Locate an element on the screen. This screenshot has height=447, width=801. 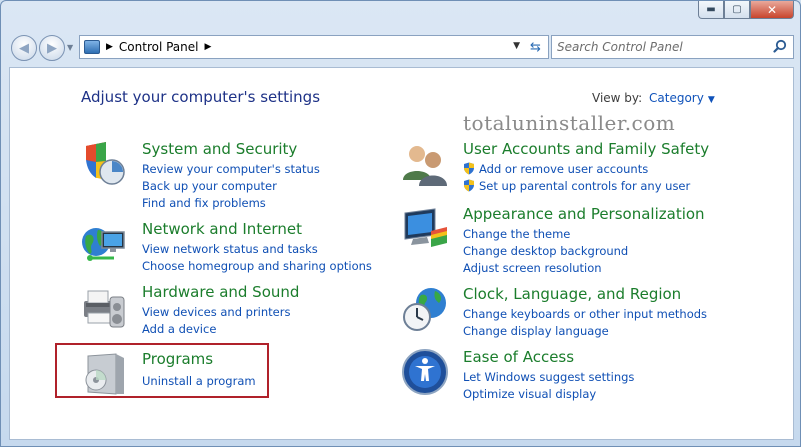
address-bar: ▶ Control Panel ▶ ▼ is located at coordinates (303, 47).